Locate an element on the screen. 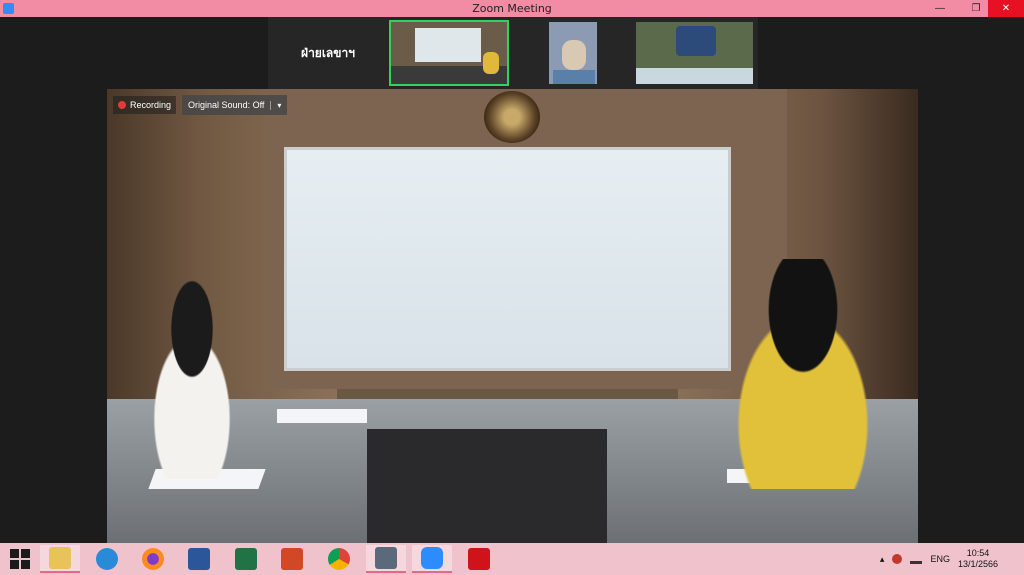 This screenshot has width=1024, height=575. system-tray: ▴ ENG 10:54 13/1/2566 is located at coordinates (952, 559).